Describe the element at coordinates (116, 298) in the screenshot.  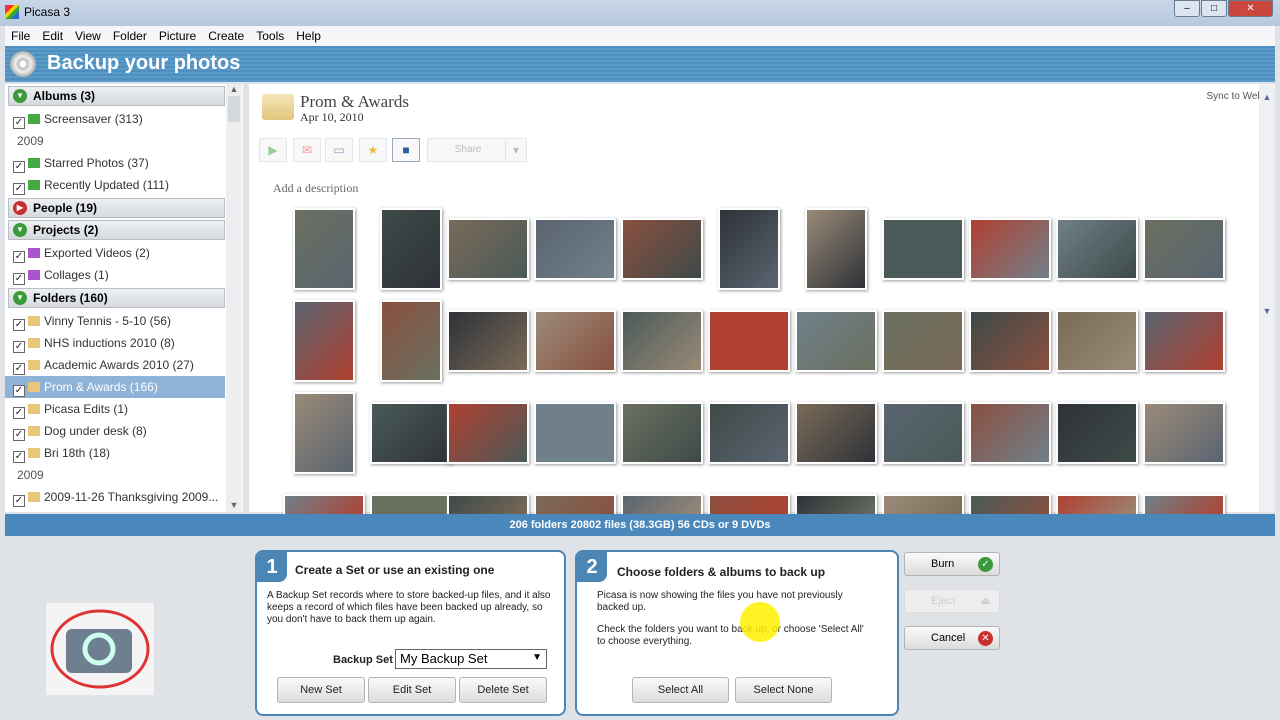
I see `section-header: ▼ Folders (160)` at that location.